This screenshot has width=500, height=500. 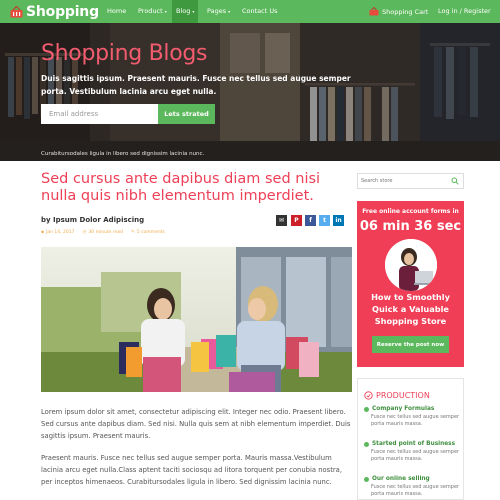 What do you see at coordinates (410, 211) in the screenshot?
I see `promo-top-text: Free online account forms in` at bounding box center [410, 211].